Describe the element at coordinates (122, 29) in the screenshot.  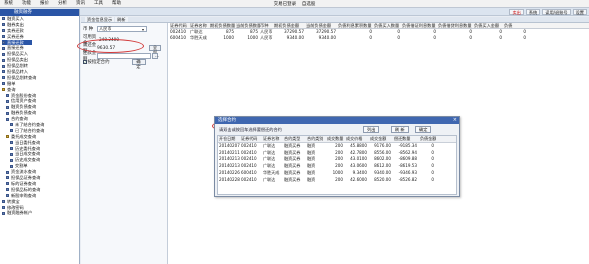
I see `currency-select: 人民币` at that location.